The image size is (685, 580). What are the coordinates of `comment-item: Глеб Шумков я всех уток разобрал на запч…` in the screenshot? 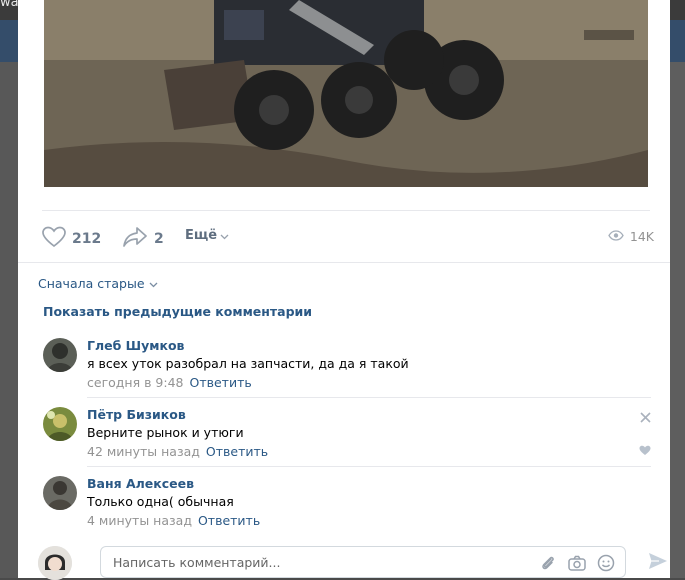 It's located at (347, 366).